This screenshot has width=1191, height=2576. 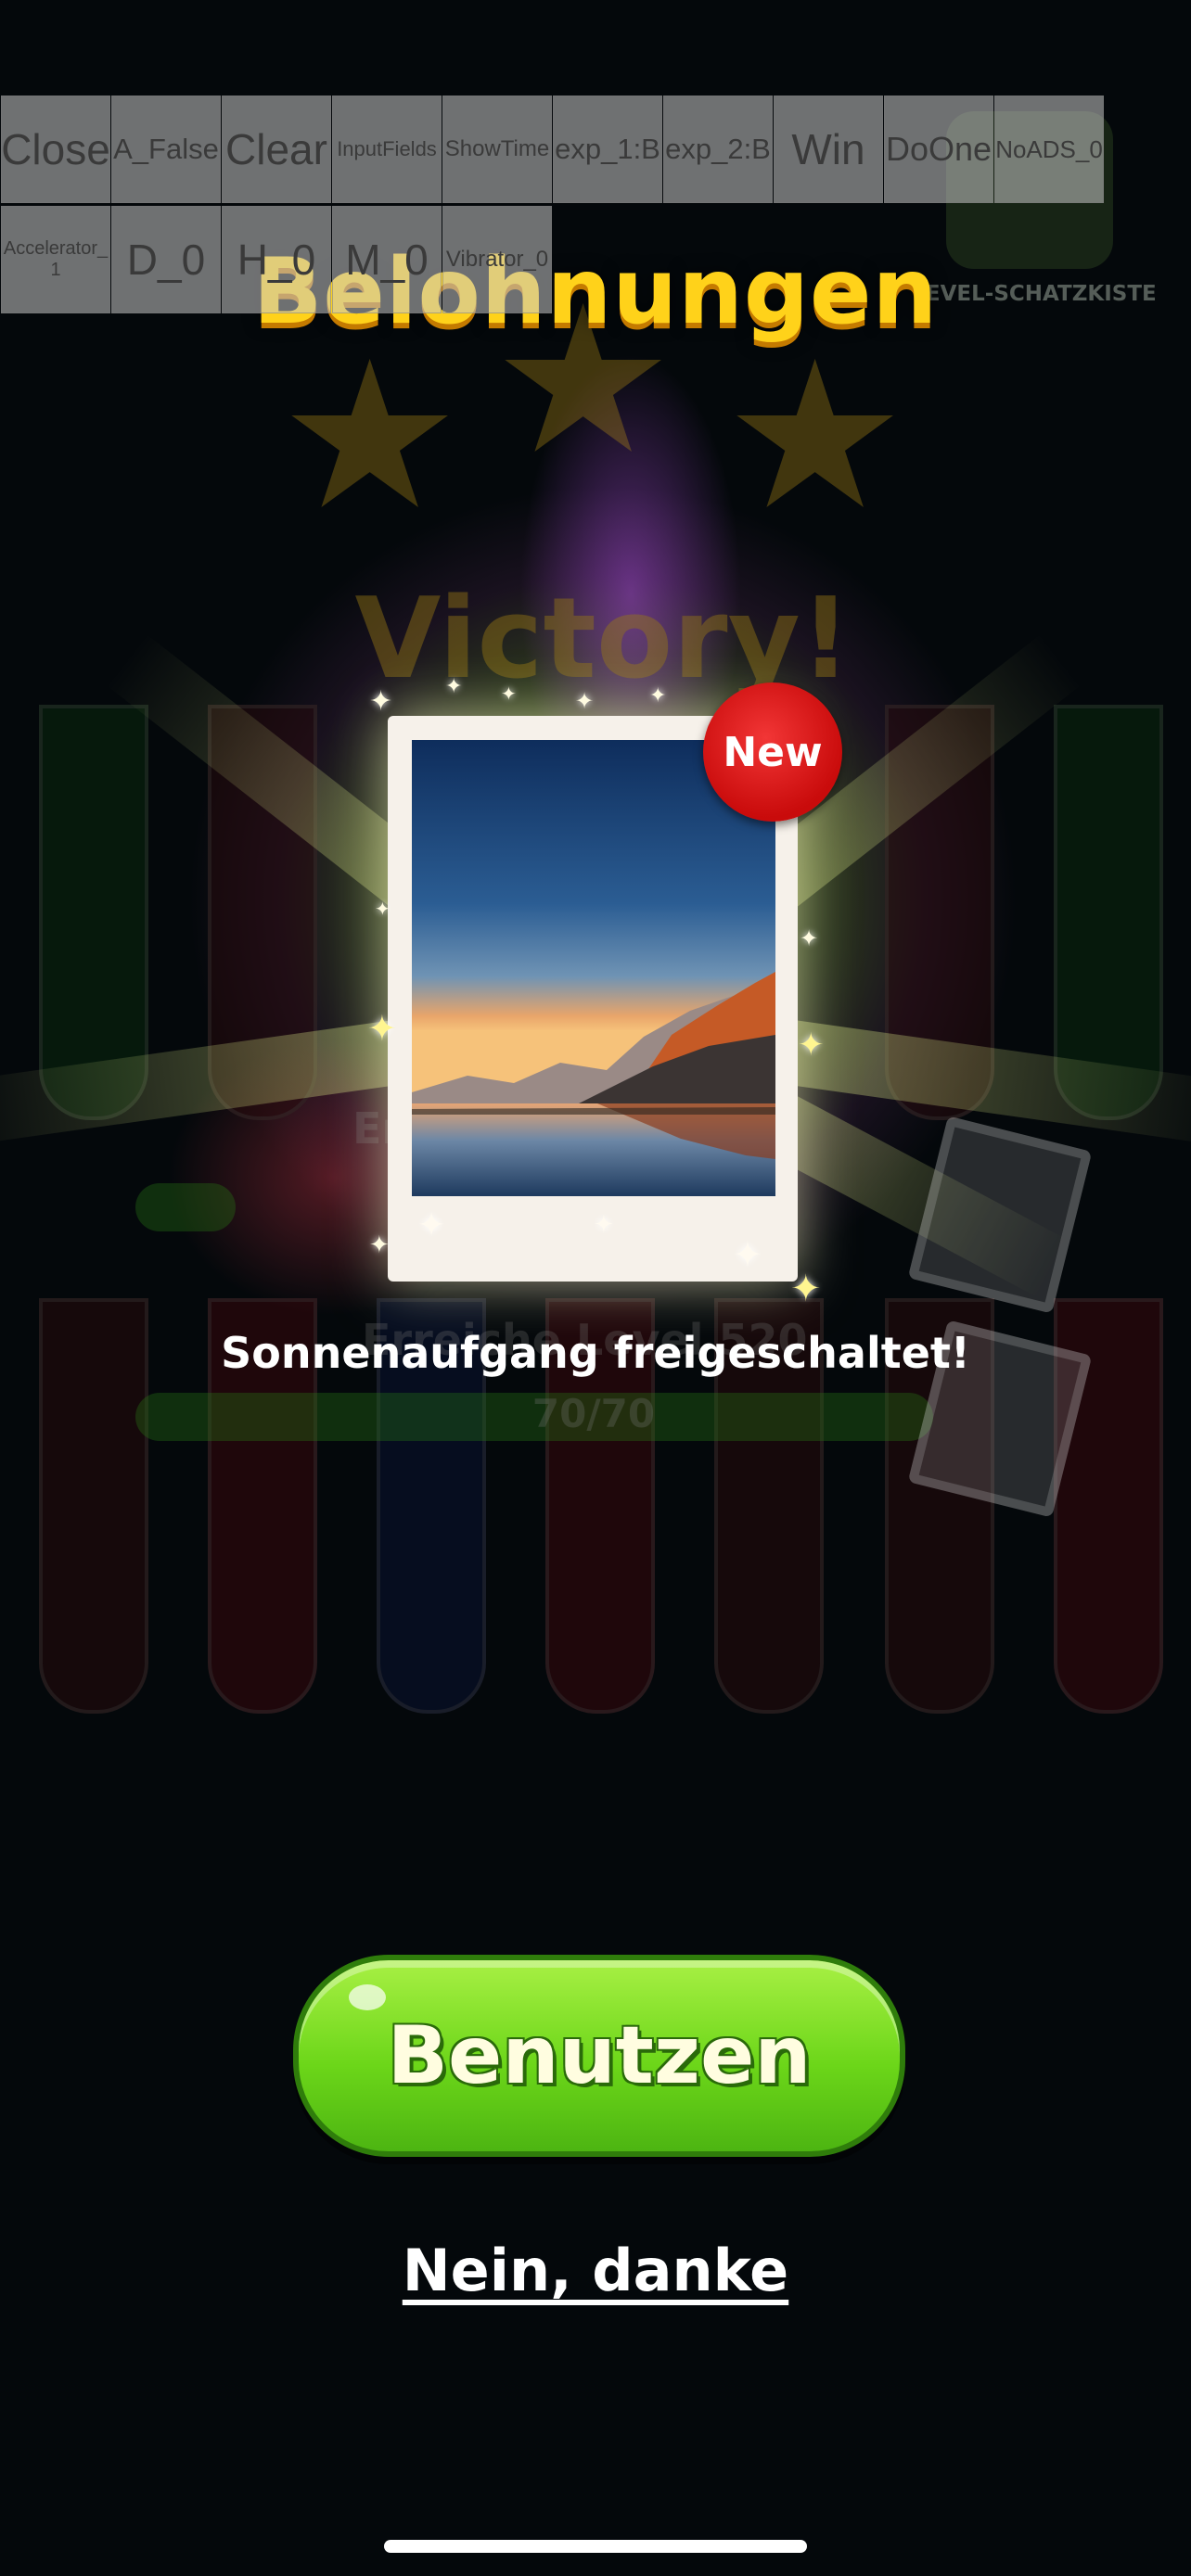 I want to click on debug-doone-button: DoOne, so click(x=938, y=150).